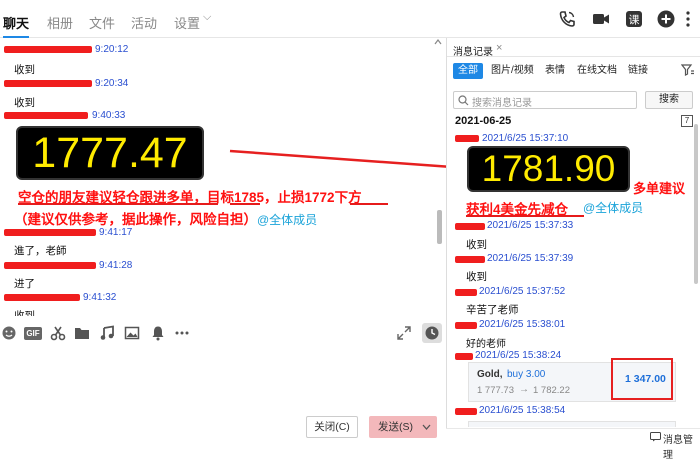 This screenshot has width=700, height=461. Describe the element at coordinates (116, 232) in the screenshot. I see `message-time: 9:41:17` at that location.